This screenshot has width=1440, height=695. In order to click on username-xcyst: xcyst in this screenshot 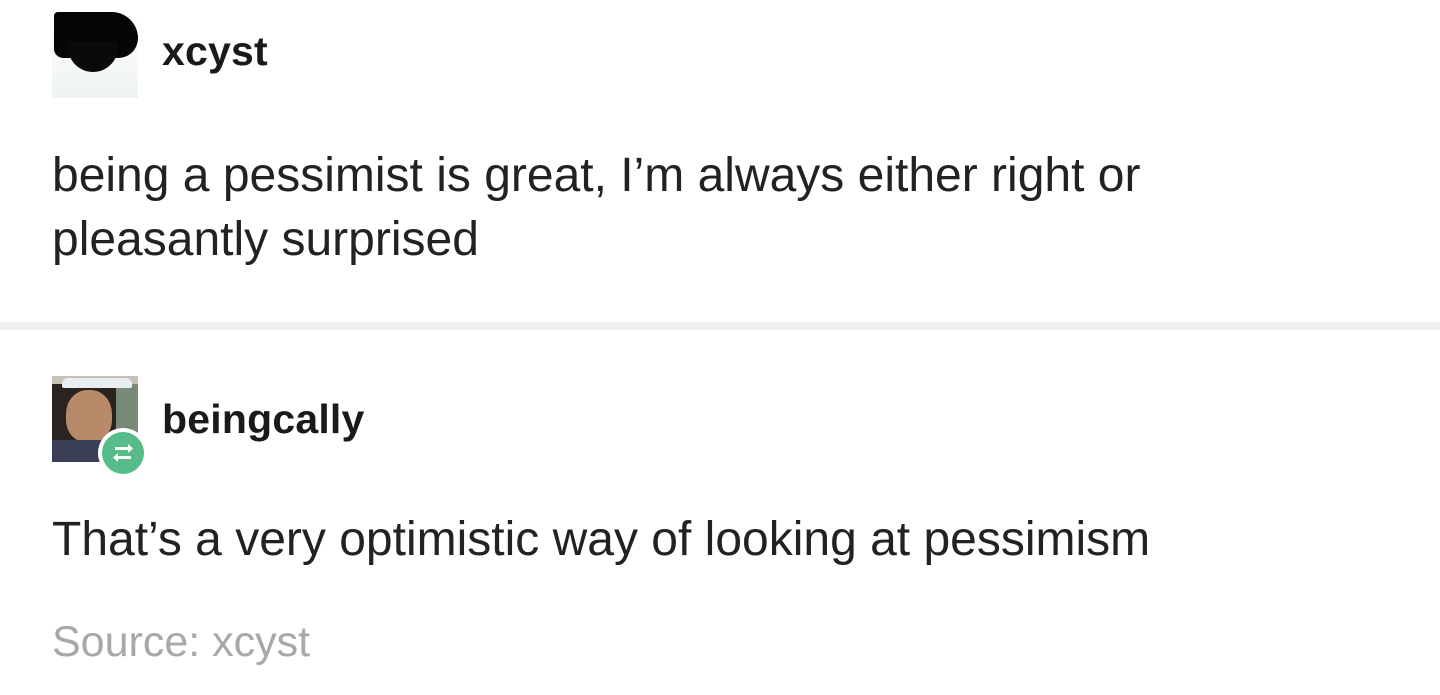, I will do `click(215, 51)`.